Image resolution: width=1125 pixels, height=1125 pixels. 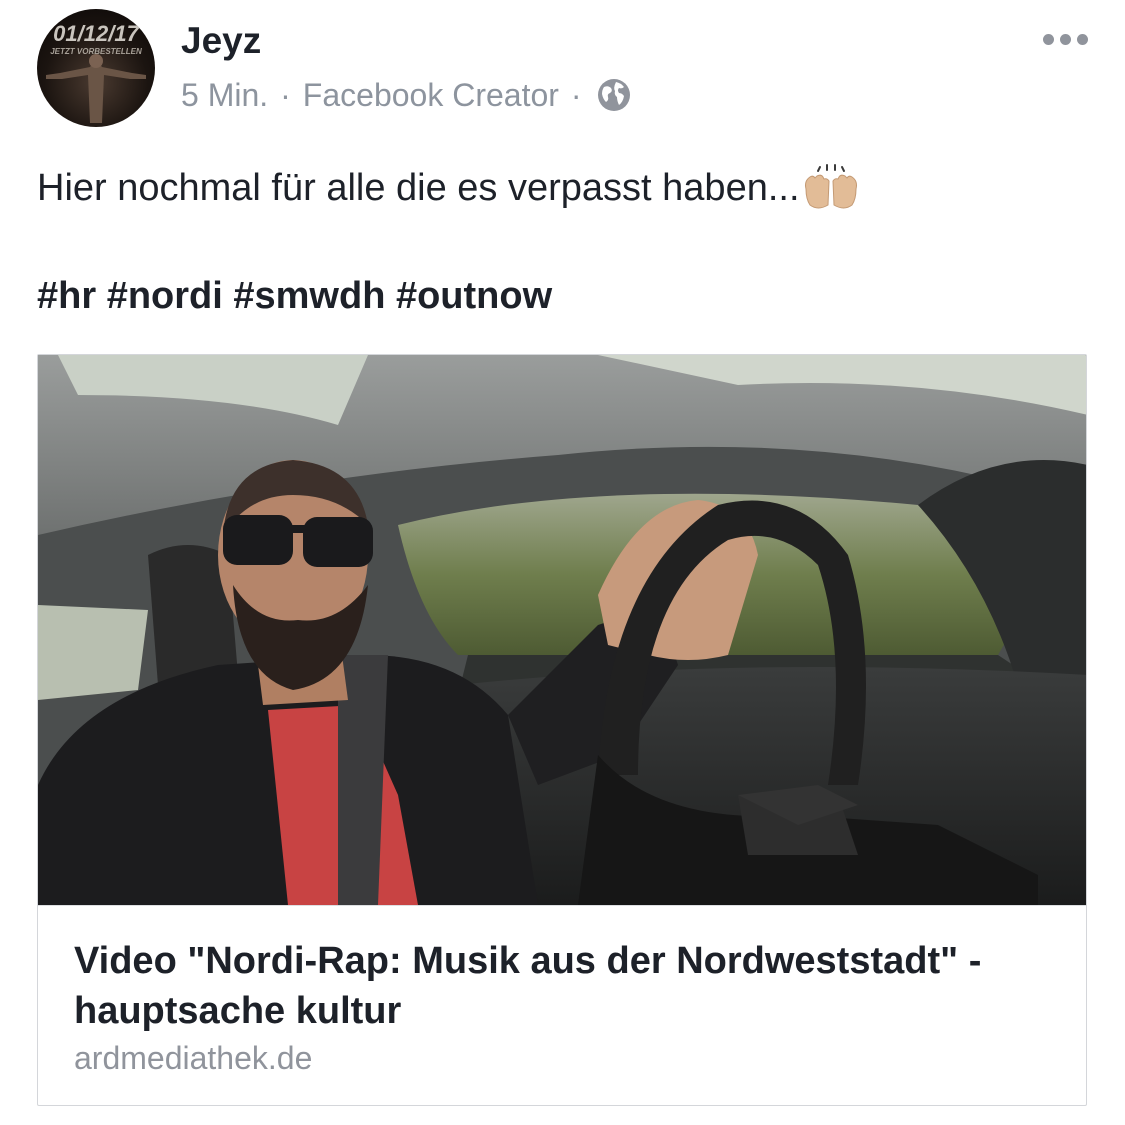 I want to click on profile-avatar: 01/12/17 JETZT VORBESTELLEN, so click(x=96, y=68).